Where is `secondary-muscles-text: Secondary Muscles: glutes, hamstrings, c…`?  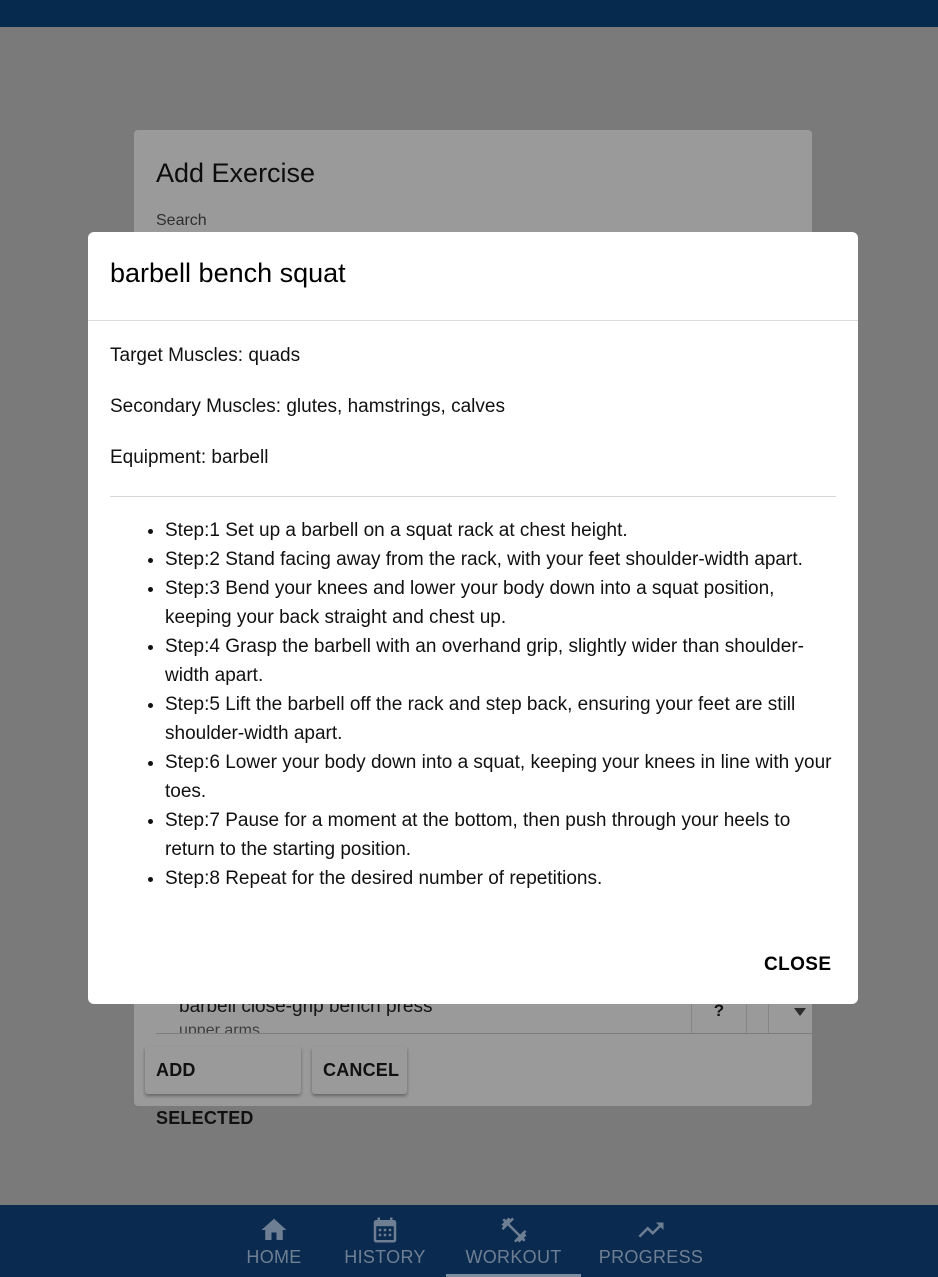 secondary-muscles-text: Secondary Muscles: glutes, hamstrings, c… is located at coordinates (307, 406).